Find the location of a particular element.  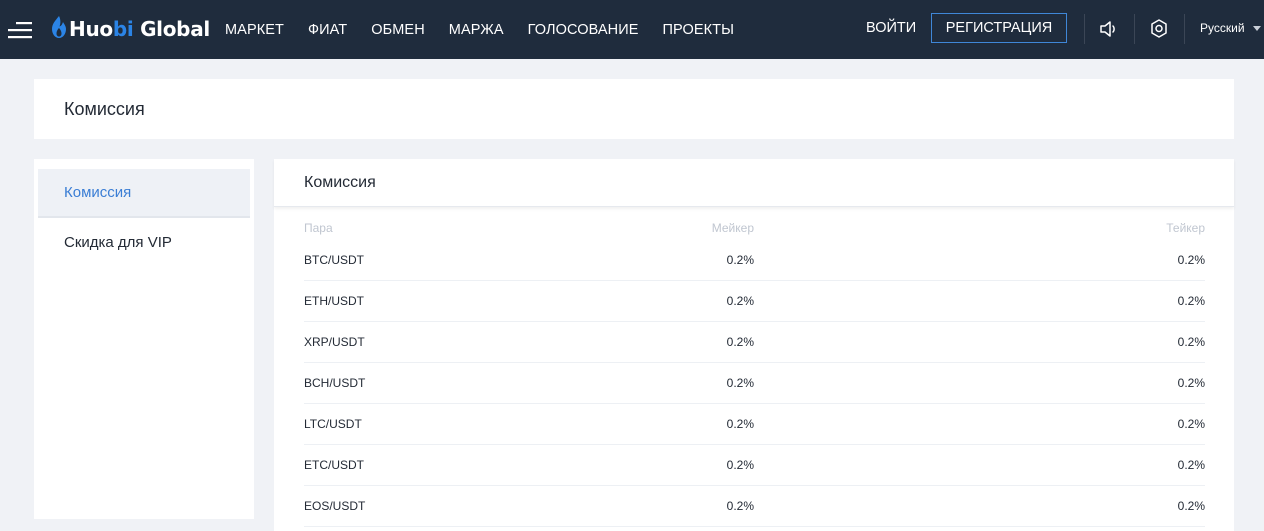

nav-item-exchange: ОБМЕН is located at coordinates (398, 30).